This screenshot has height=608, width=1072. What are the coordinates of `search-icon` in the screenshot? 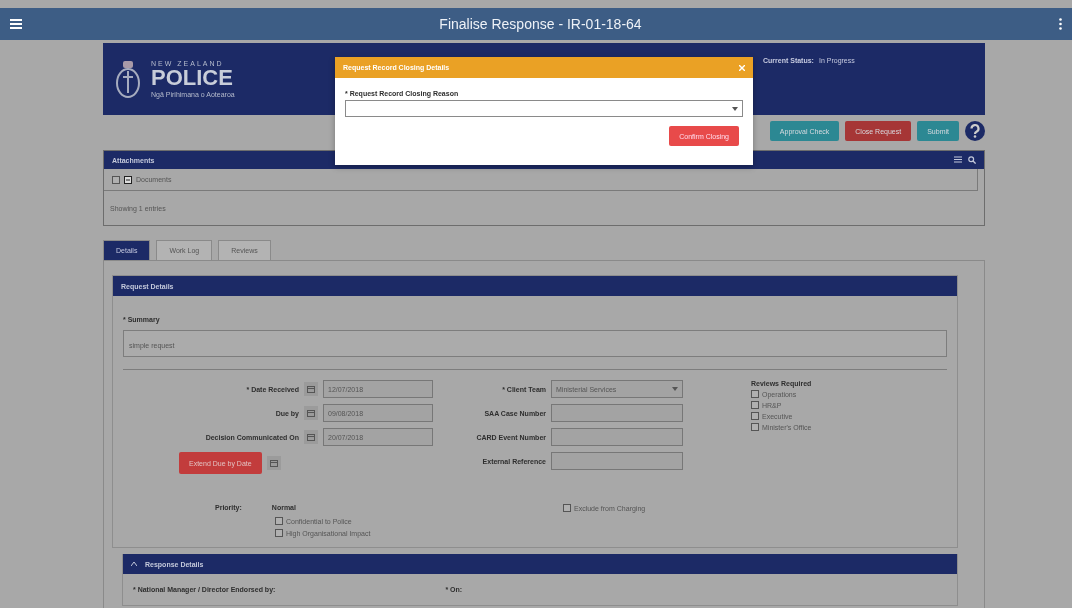 It's located at (972, 160).